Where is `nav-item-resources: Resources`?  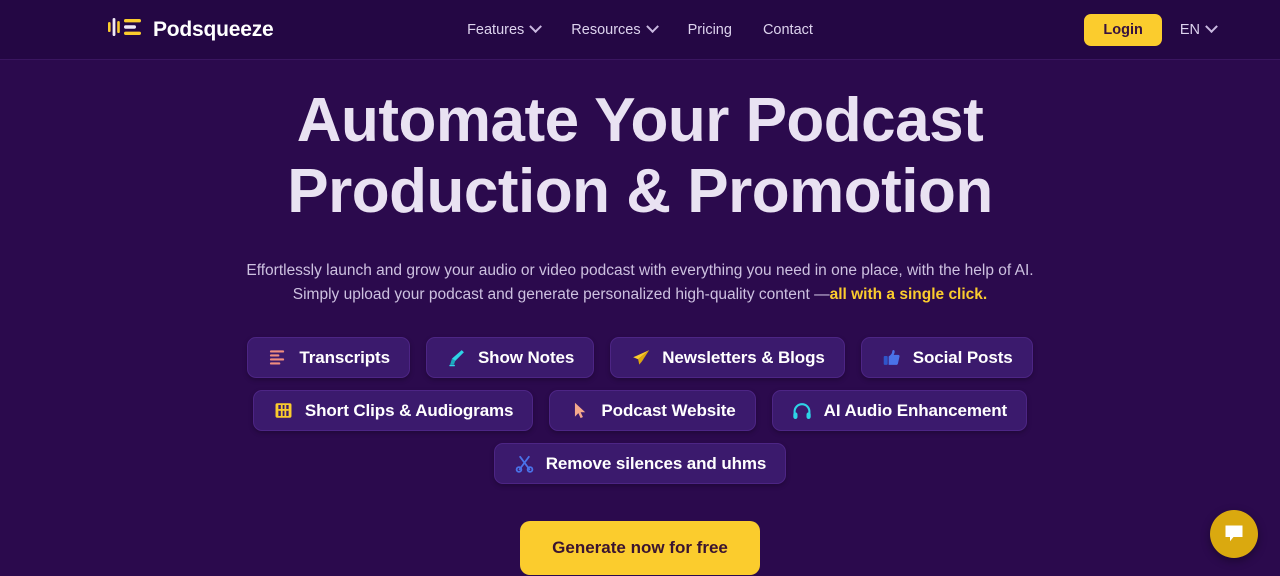 nav-item-resources: Resources is located at coordinates (615, 29).